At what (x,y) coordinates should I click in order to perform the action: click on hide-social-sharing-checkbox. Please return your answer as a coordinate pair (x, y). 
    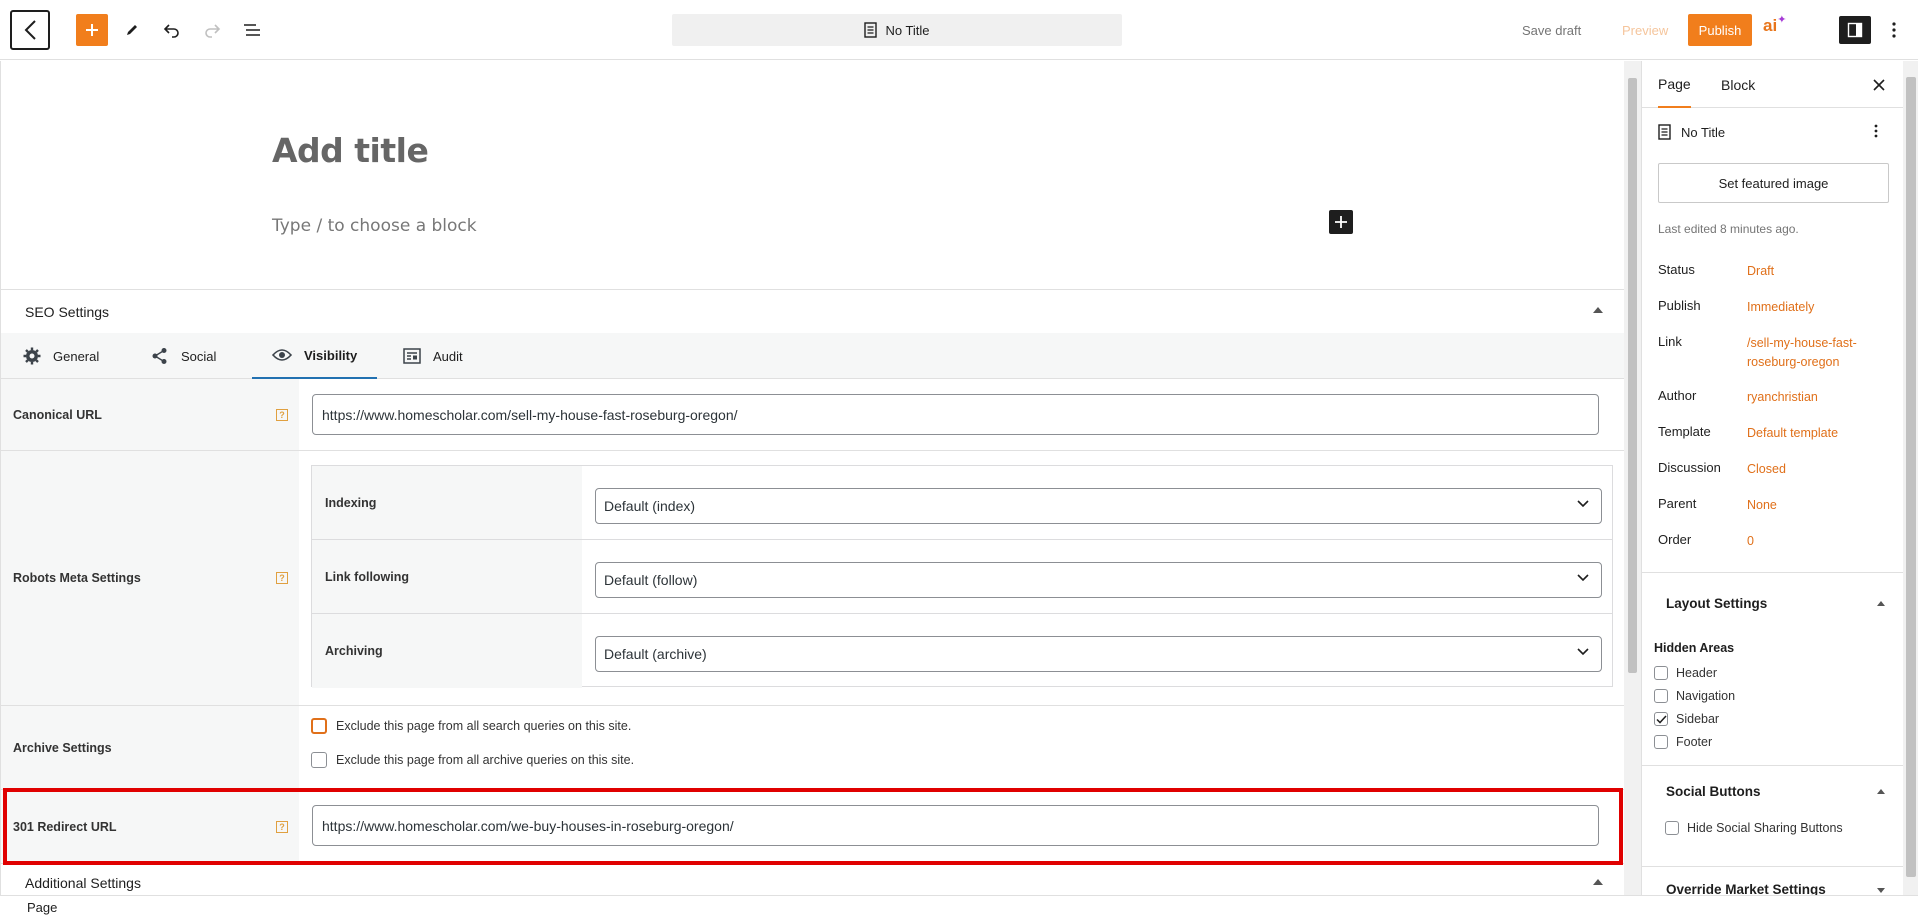
    Looking at the image, I should click on (1672, 828).